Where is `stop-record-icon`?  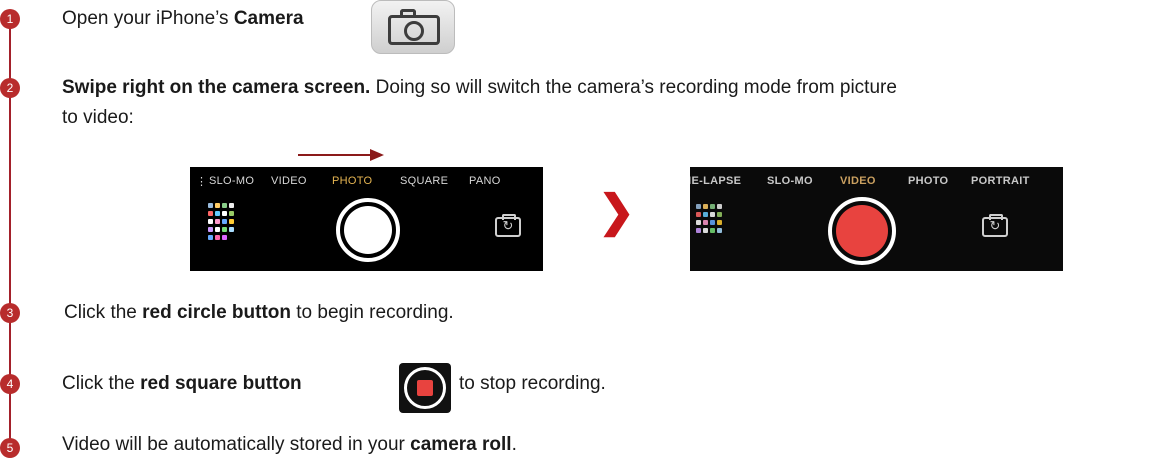 stop-record-icon is located at coordinates (425, 388).